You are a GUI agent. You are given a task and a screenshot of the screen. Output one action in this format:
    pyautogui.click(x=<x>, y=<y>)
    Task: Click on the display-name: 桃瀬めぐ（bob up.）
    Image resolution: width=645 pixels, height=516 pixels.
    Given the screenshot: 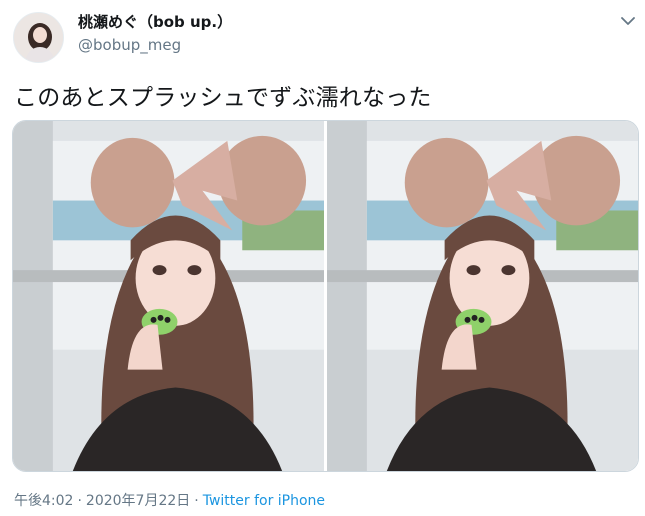 What is the action you would take?
    pyautogui.click(x=155, y=21)
    